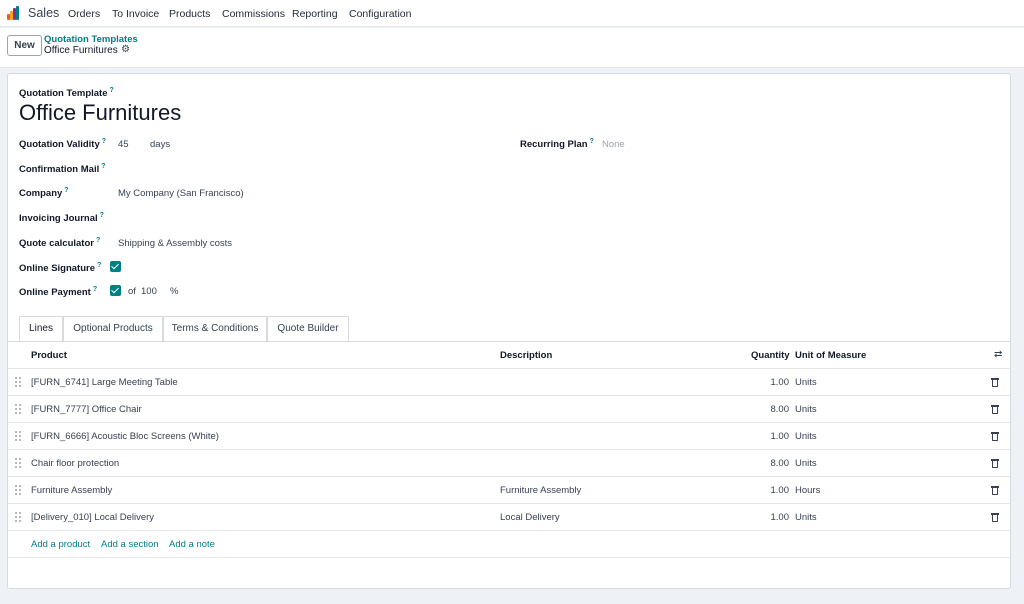 This screenshot has width=1024, height=604. What do you see at coordinates (41, 194) in the screenshot?
I see `label-text: Company` at bounding box center [41, 194].